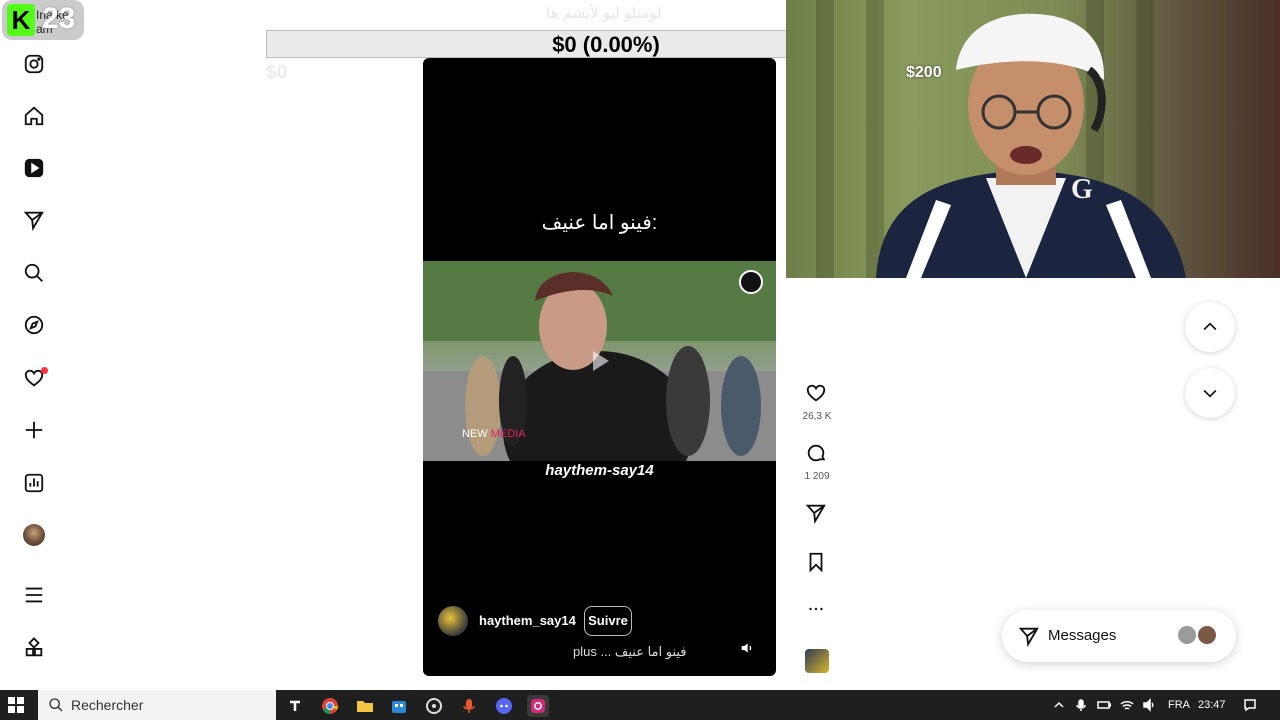 The image size is (1280, 722). Describe the element at coordinates (34, 483) in the screenshot. I see `dashboard-icon` at that location.